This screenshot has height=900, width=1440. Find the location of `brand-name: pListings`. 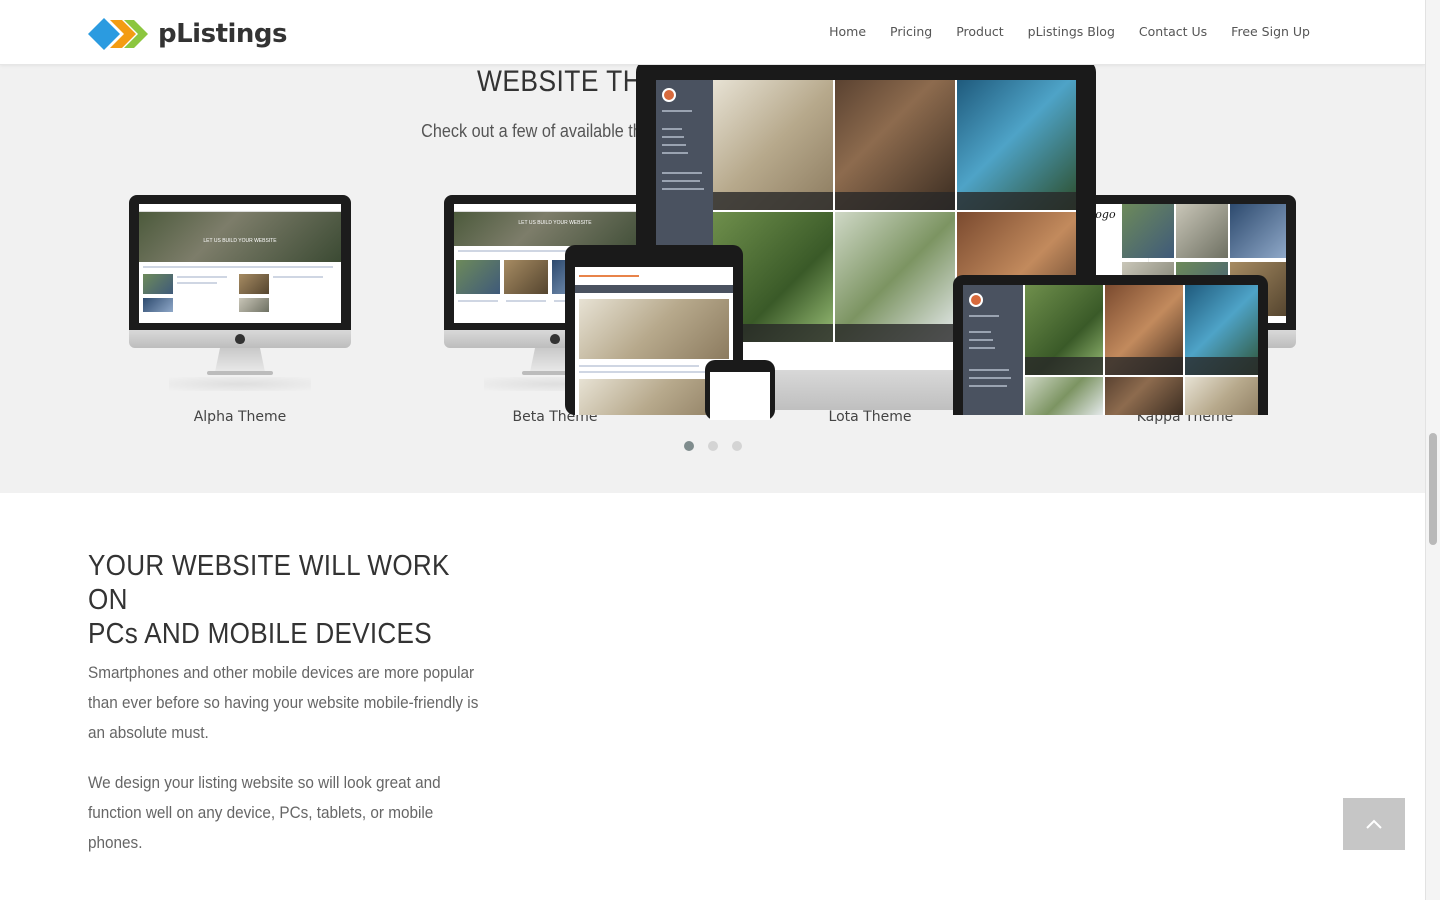

brand-name: pListings is located at coordinates (223, 34).